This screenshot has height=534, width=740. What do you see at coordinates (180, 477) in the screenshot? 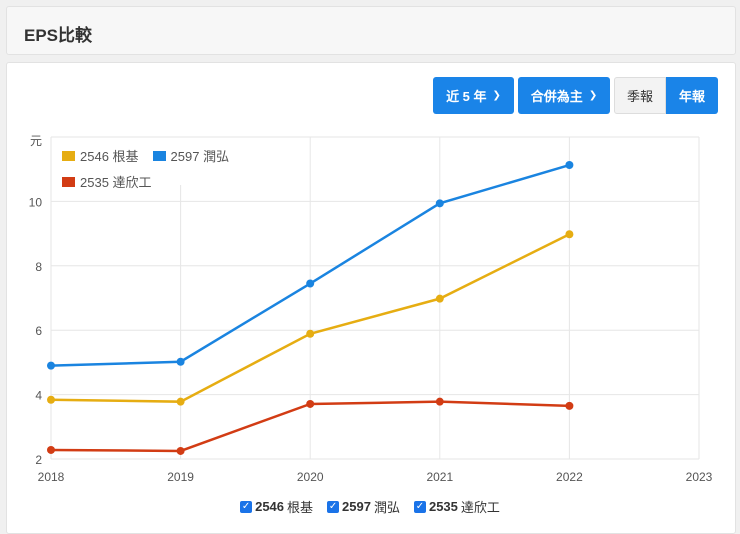
I see `x-tick-label: 2019` at bounding box center [180, 477].